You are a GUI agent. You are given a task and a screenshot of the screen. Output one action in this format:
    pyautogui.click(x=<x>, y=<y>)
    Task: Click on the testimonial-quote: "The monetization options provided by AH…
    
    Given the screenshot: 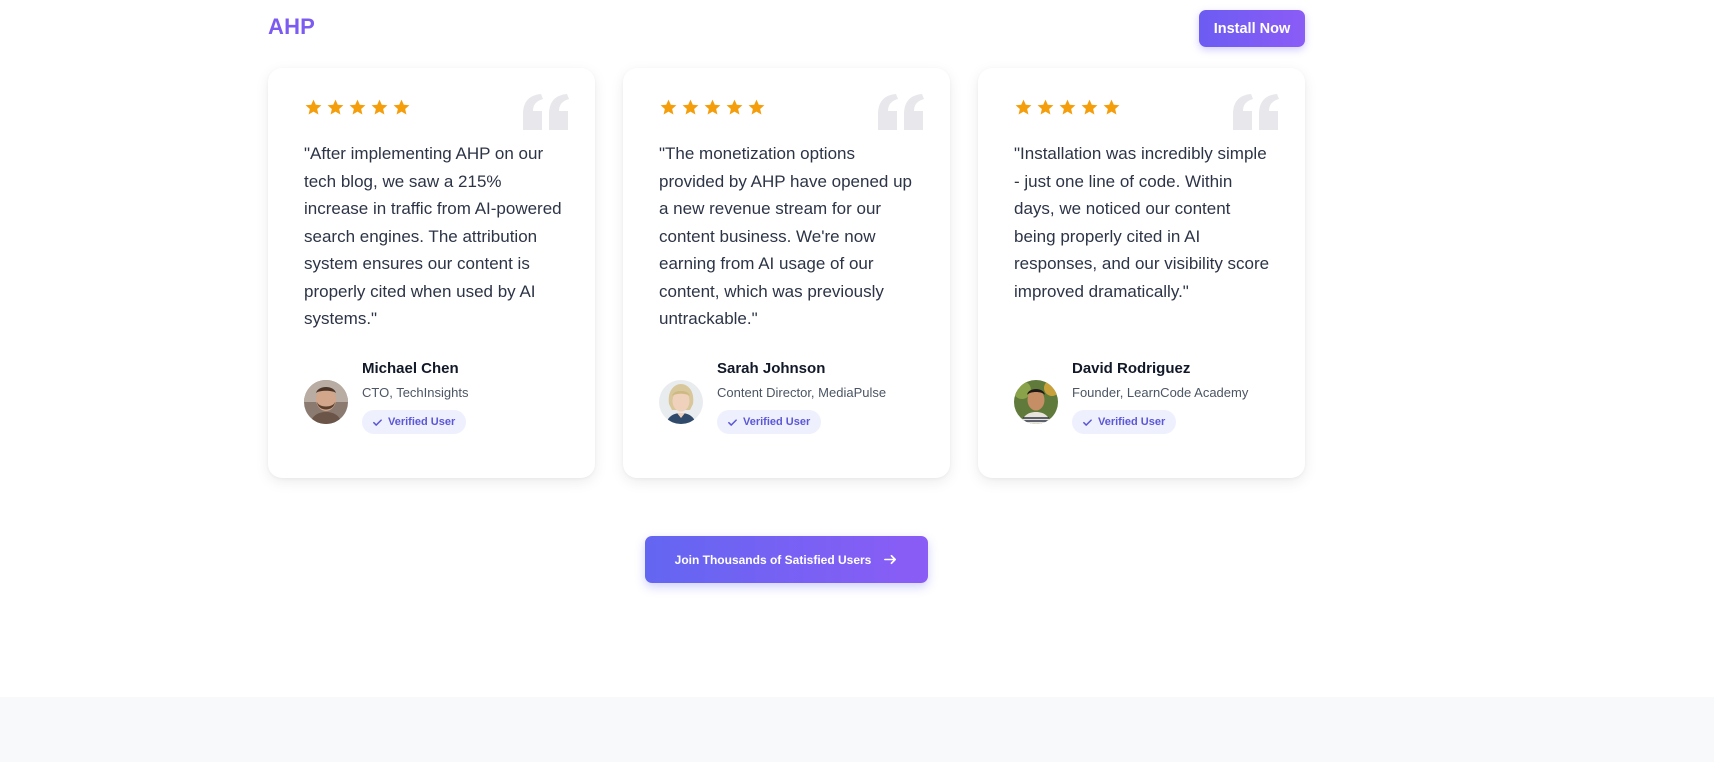 What is the action you would take?
    pyautogui.click(x=785, y=236)
    